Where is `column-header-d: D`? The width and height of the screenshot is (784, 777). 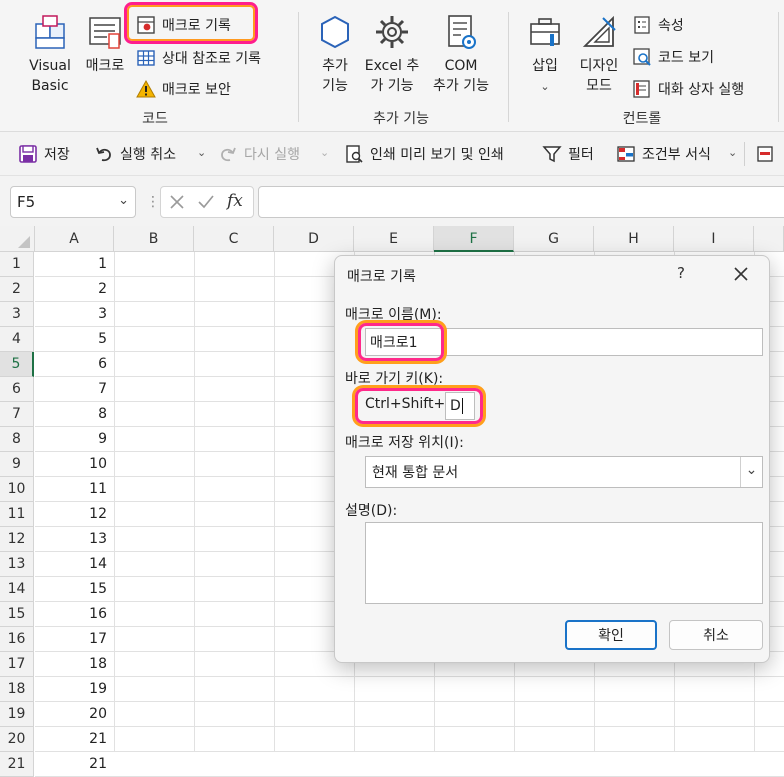
column-header-d: D is located at coordinates (314, 239).